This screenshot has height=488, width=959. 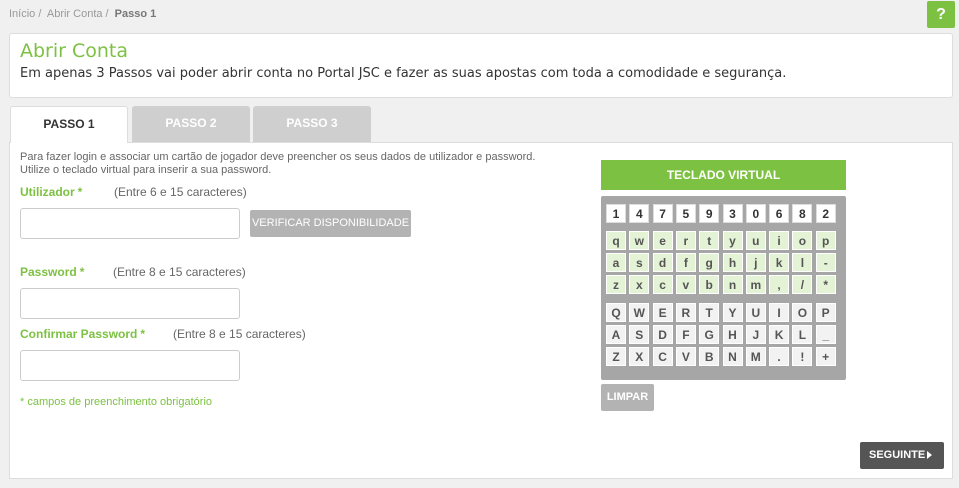 I want to click on key: A, so click(x=616, y=334).